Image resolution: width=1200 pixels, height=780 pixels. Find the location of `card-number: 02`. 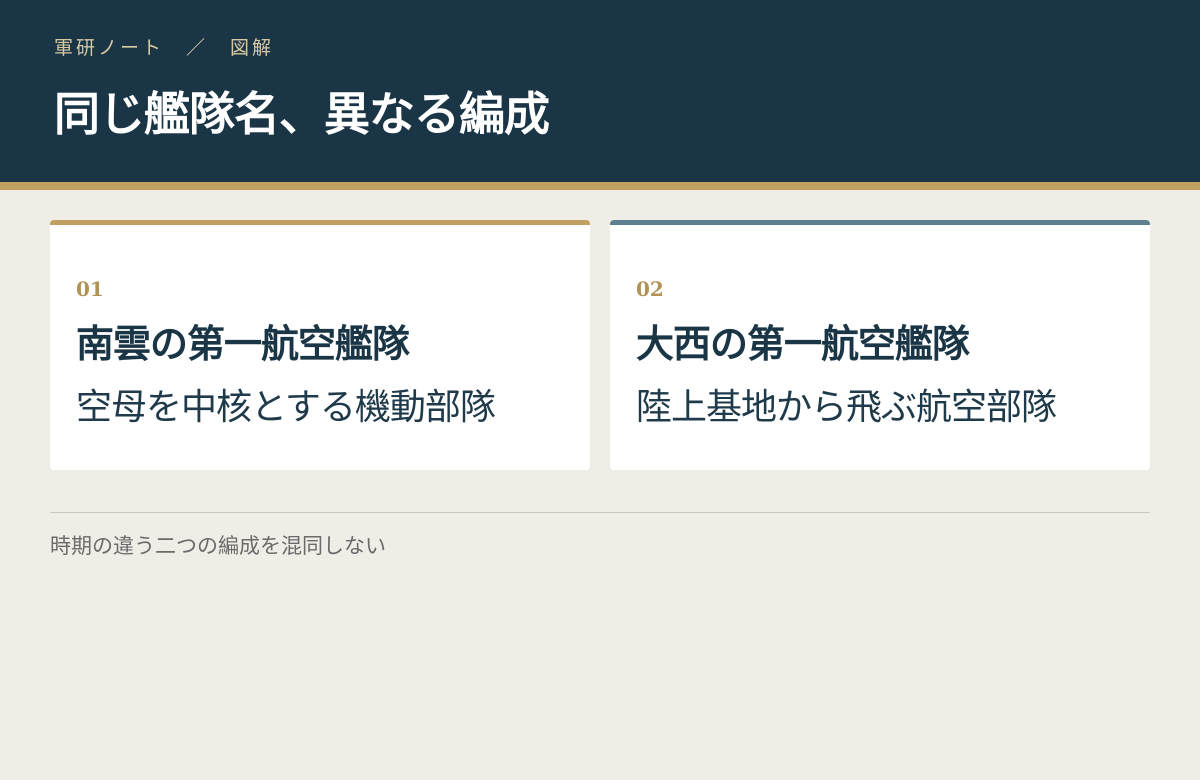

card-number: 02 is located at coordinates (650, 289).